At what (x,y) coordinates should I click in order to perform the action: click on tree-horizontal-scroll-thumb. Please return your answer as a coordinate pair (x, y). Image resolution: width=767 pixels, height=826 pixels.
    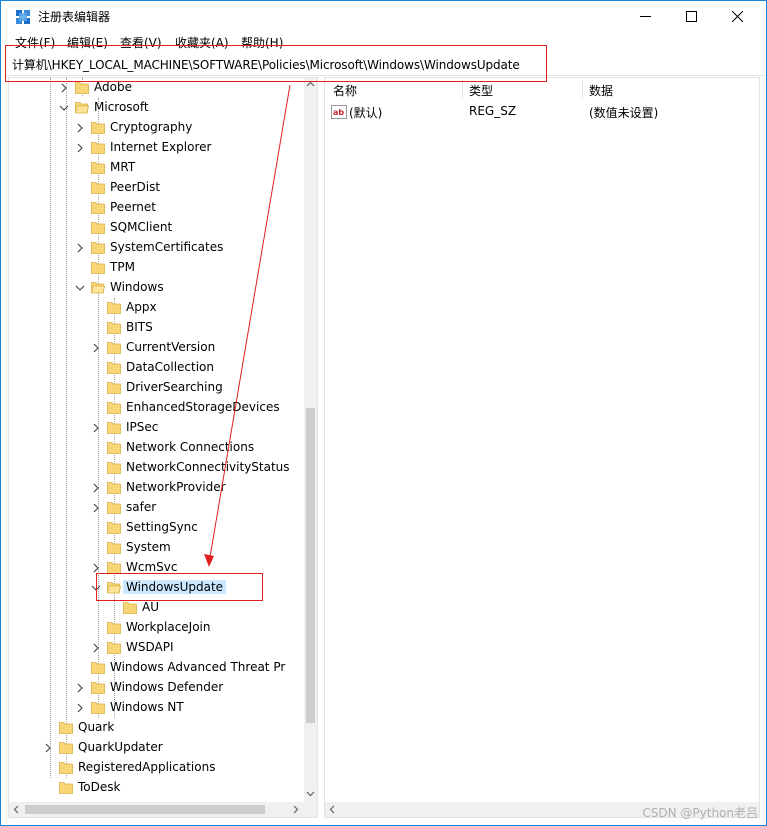
    Looking at the image, I should click on (145, 809).